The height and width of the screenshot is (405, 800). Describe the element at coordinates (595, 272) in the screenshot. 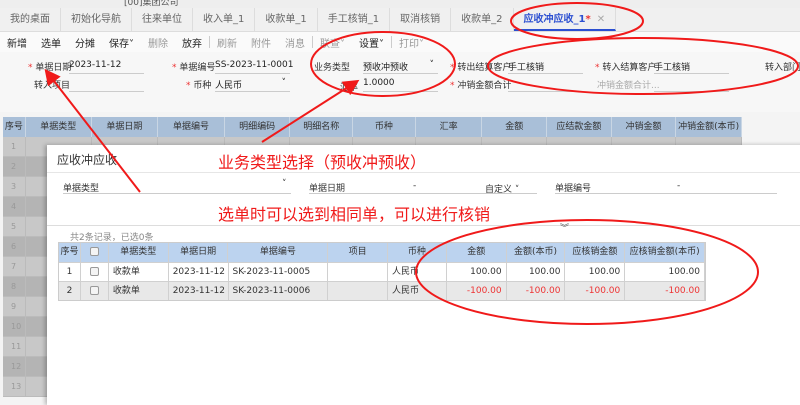

I see `due-cell: 100.00` at that location.